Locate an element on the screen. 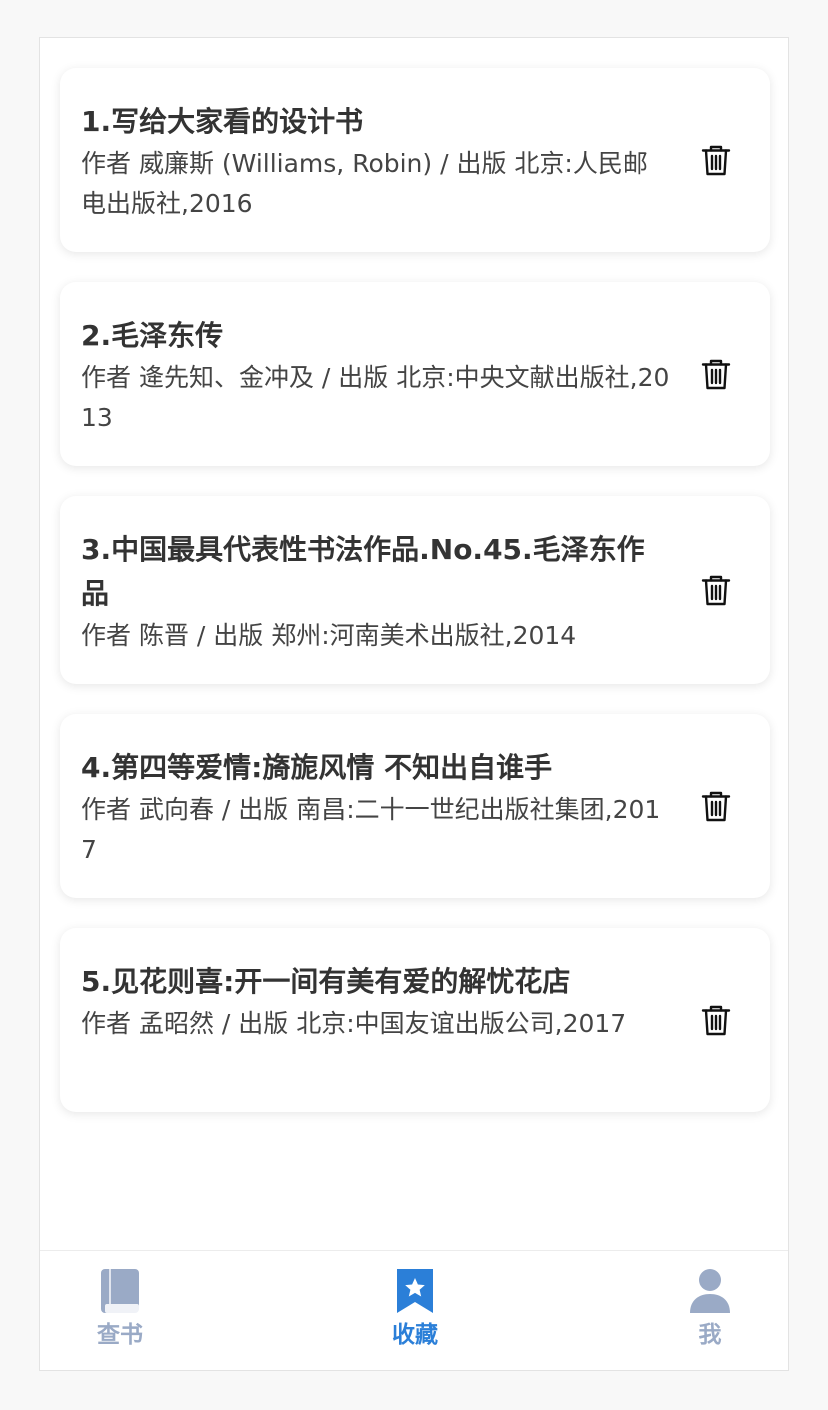 The height and width of the screenshot is (1410, 828). bottom-tab-bar: 查书 收藏 我 is located at coordinates (414, 1310).